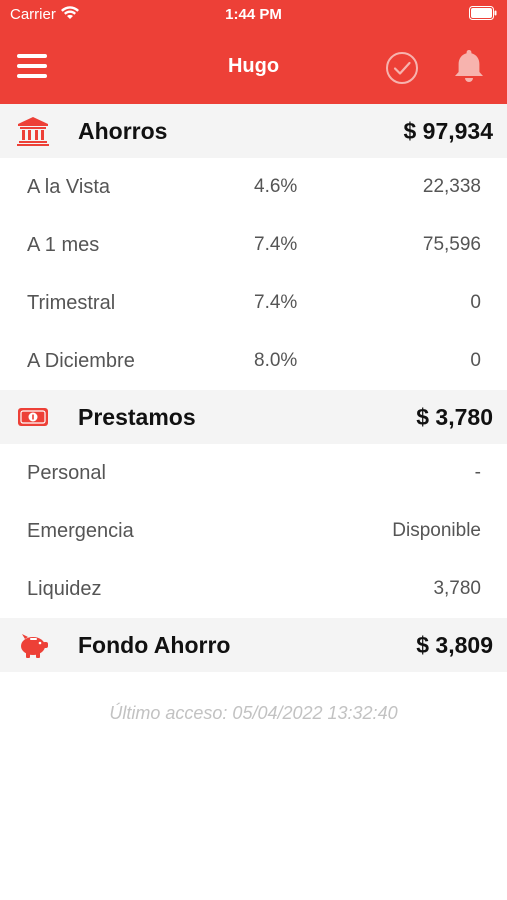 This screenshot has width=507, height=900. I want to click on section-prestamos-header: Prestamos $ 3,780, so click(253, 417).